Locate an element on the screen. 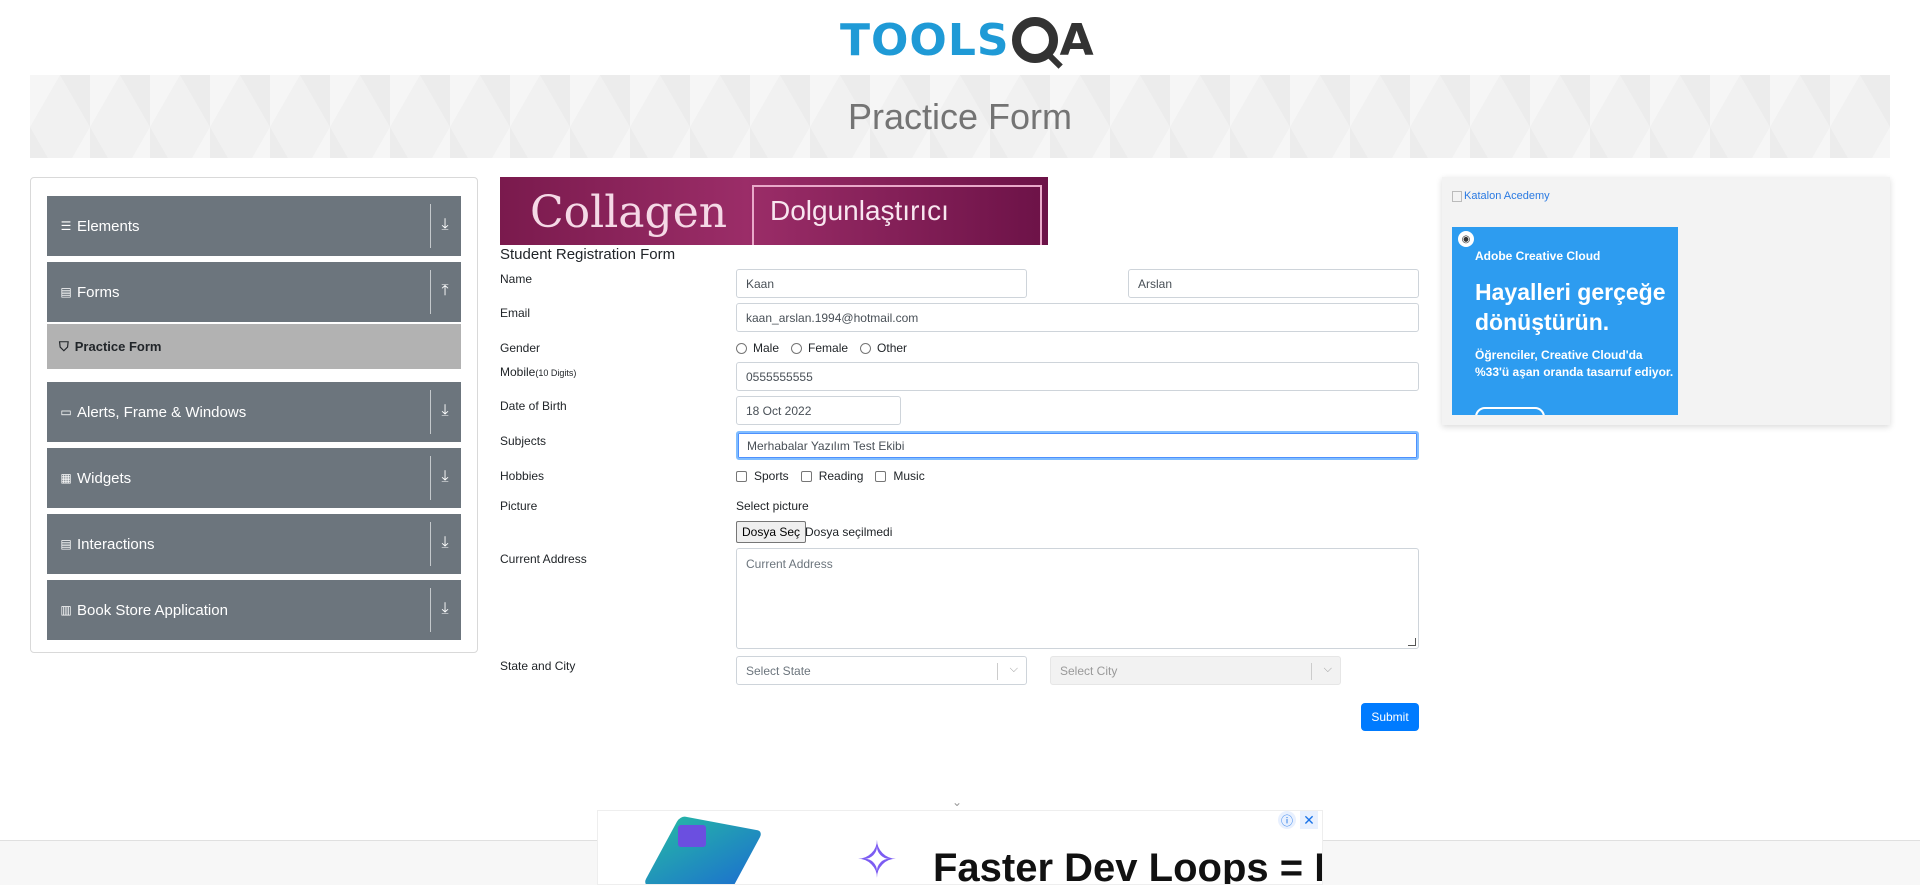 This screenshot has height=885, width=1920. email-input: kaan_arslan.1994@hotmail.com is located at coordinates (1077, 317).